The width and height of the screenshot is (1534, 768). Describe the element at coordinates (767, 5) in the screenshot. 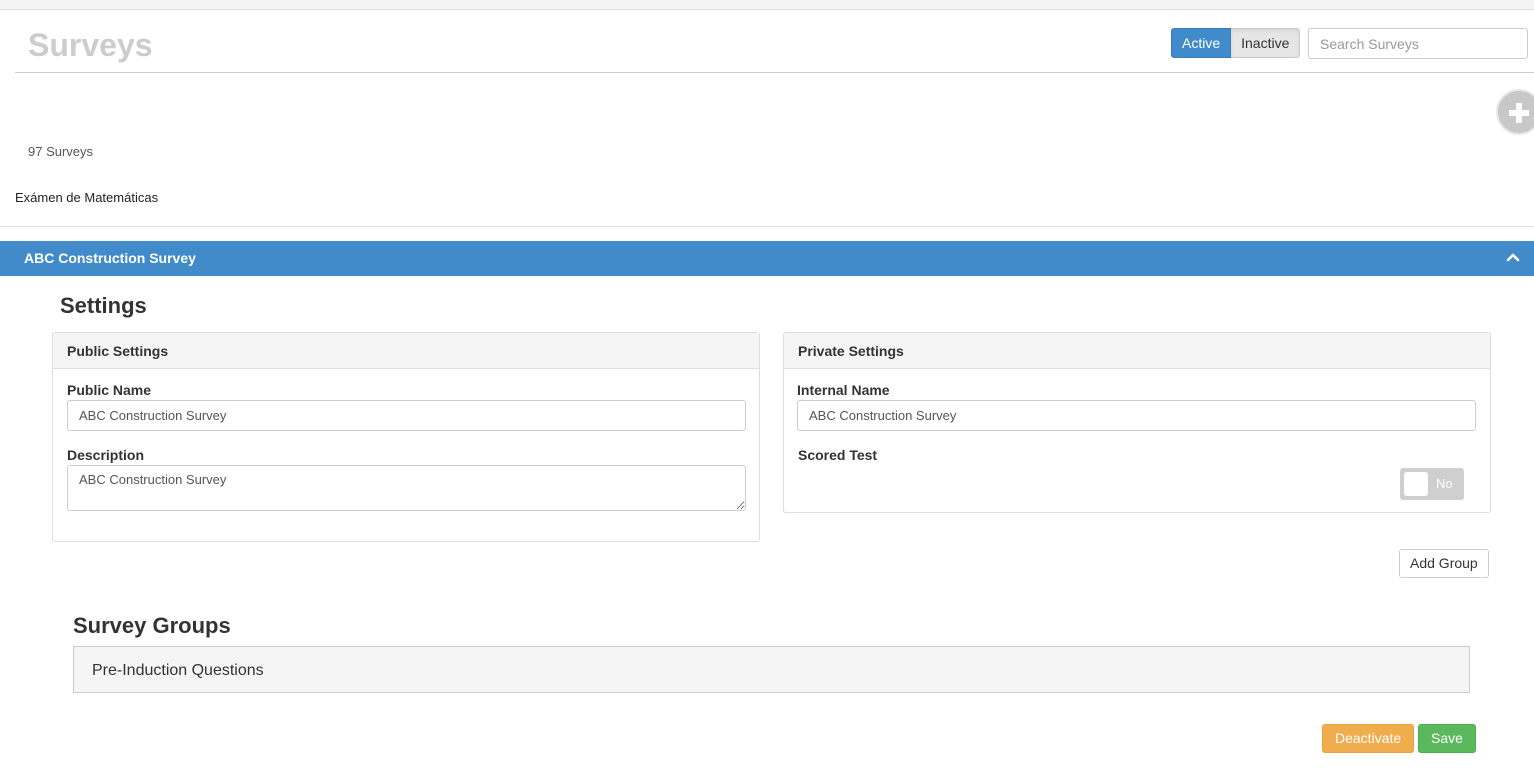

I see `top-strip` at that location.